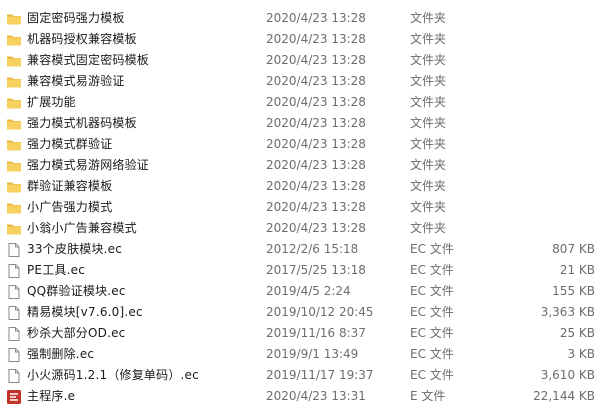 The height and width of the screenshot is (413, 605). I want to click on folder-row: 兼容模式易游验证 2020/4/23 13:28 文件夹, so click(302, 81).